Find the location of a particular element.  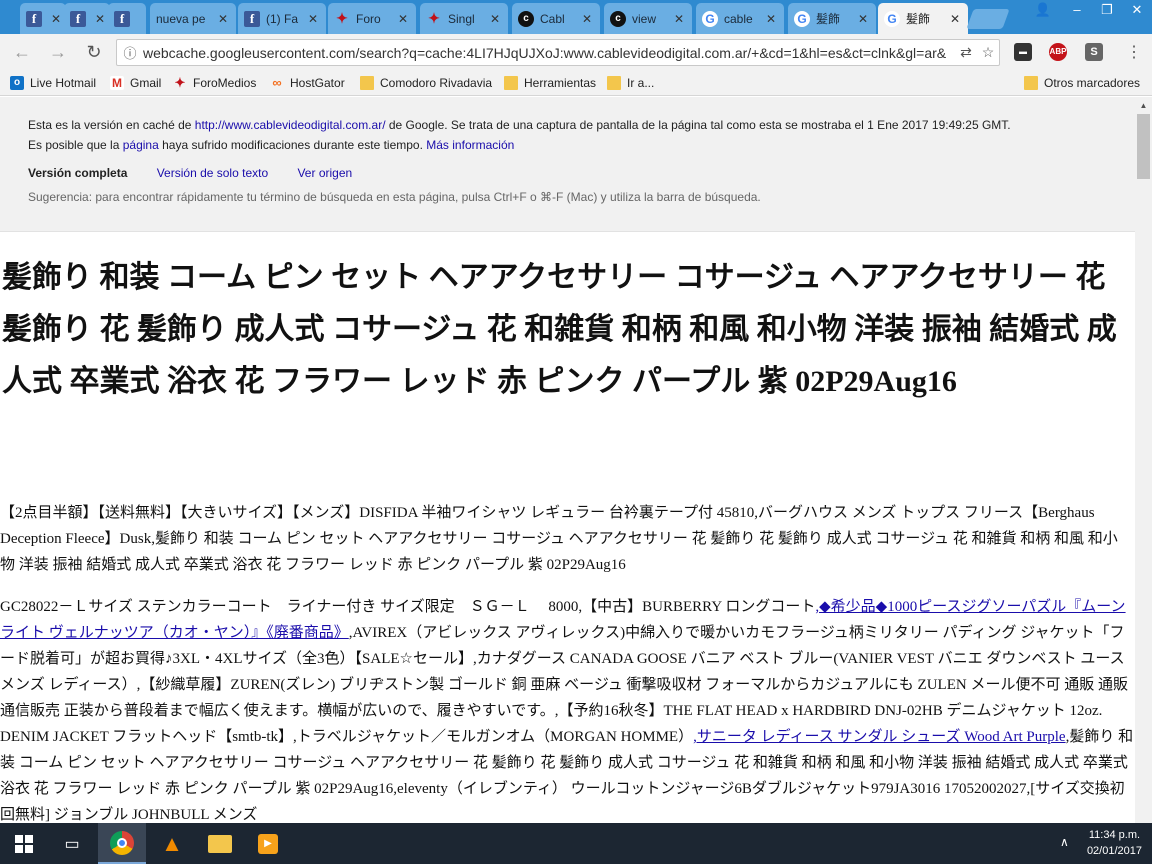

tab-label: (1) Fa is located at coordinates (282, 18).